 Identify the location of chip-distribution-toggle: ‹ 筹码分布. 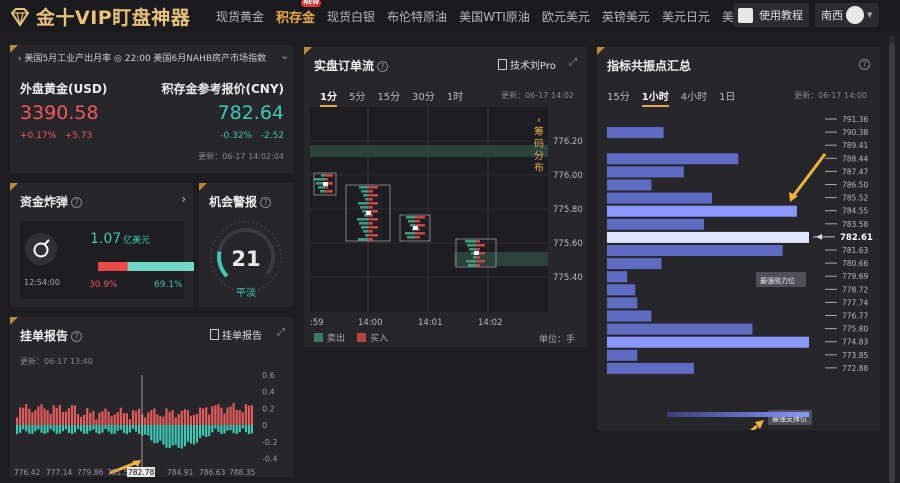
(539, 145).